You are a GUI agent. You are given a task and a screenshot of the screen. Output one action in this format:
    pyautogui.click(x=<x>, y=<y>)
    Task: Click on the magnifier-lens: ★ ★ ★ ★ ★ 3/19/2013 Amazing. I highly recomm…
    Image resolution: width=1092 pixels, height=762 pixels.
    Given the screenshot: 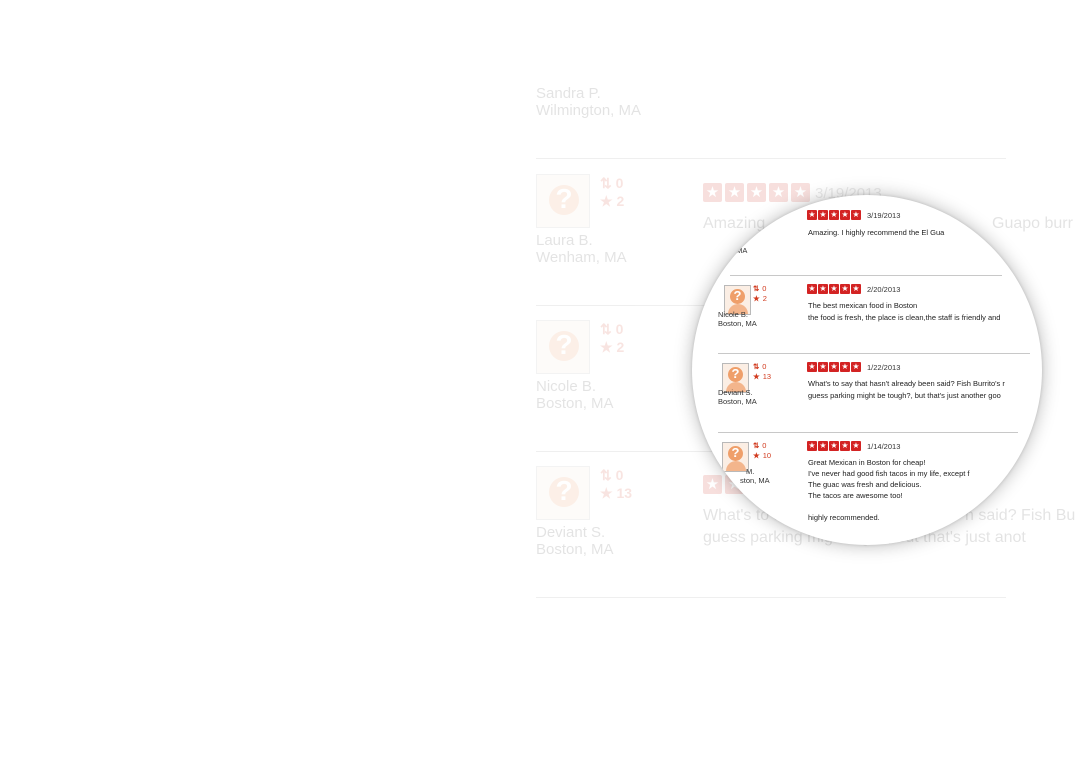 What is the action you would take?
    pyautogui.click(x=867, y=370)
    